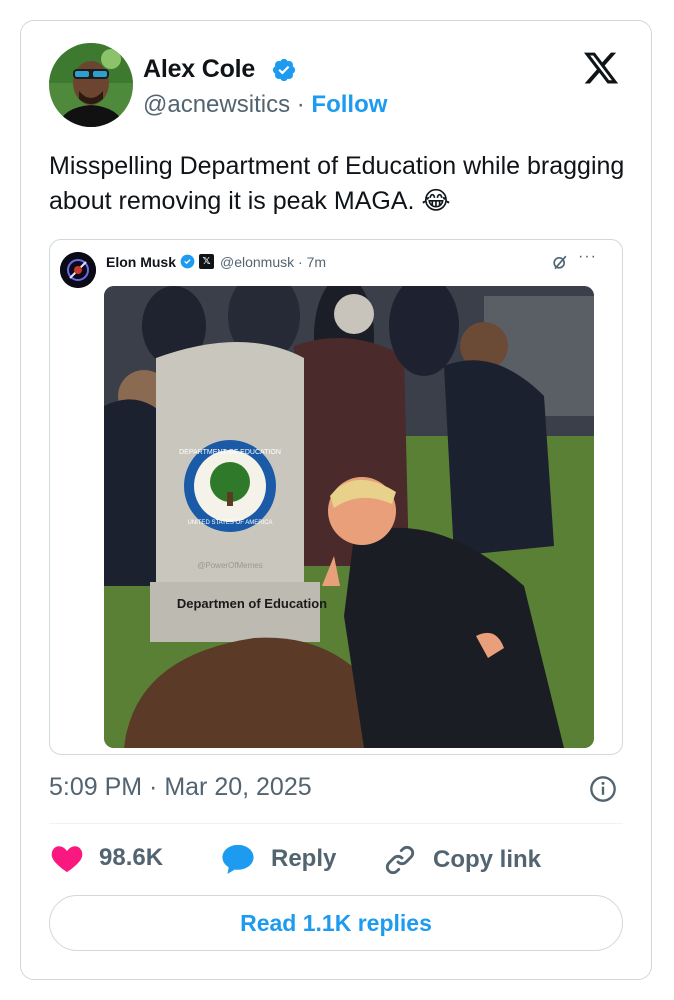  Describe the element at coordinates (257, 262) in the screenshot. I see `quoted-author-handle: @elonmusk` at that location.